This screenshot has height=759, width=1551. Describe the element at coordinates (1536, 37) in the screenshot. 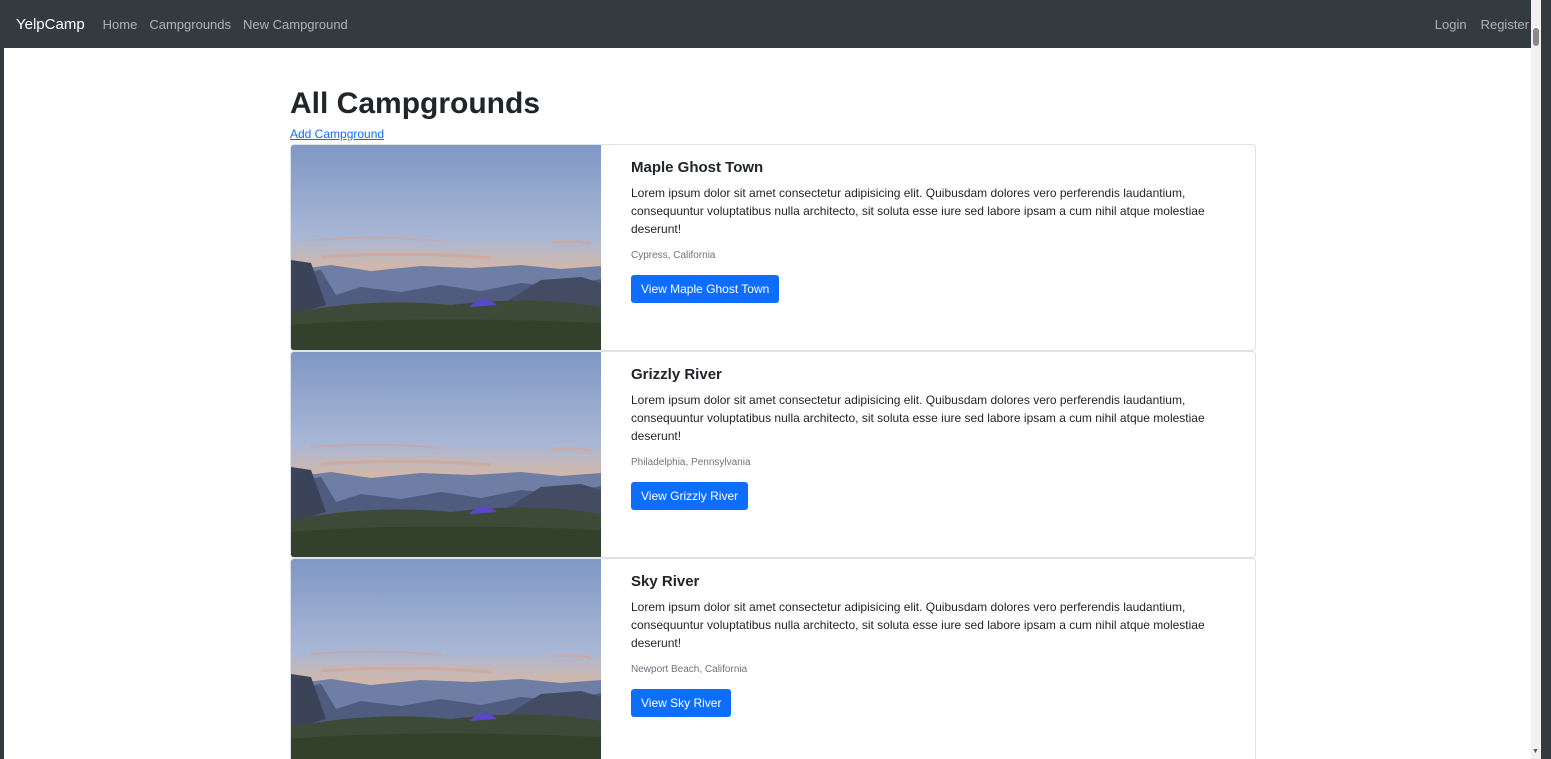

I see `scrollbar-thumb` at that location.